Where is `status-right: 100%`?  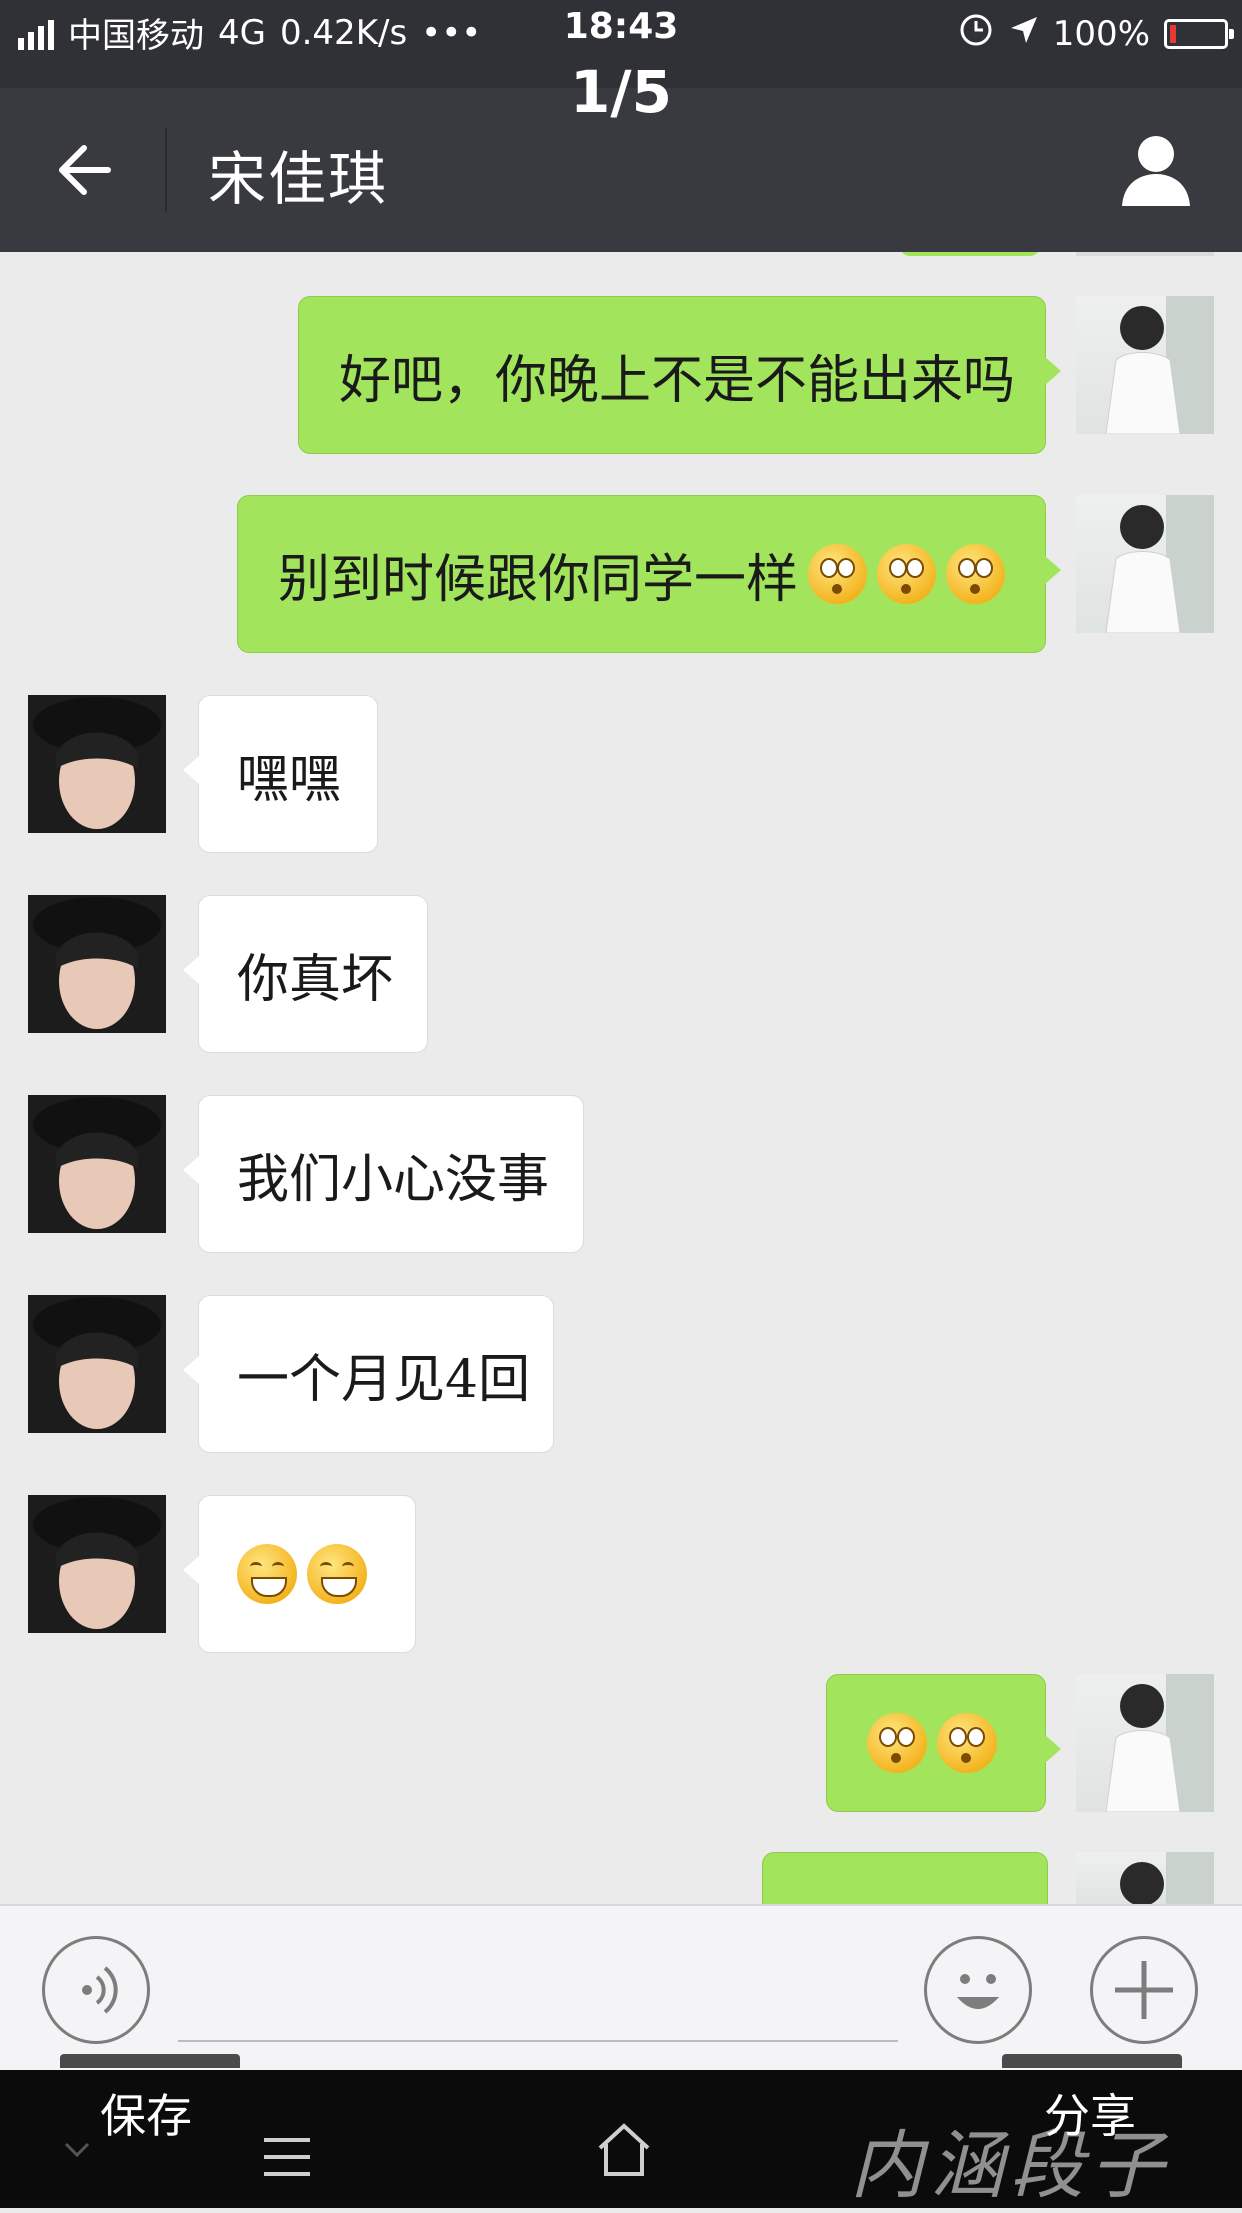
status-right: 100% is located at coordinates (1095, 33).